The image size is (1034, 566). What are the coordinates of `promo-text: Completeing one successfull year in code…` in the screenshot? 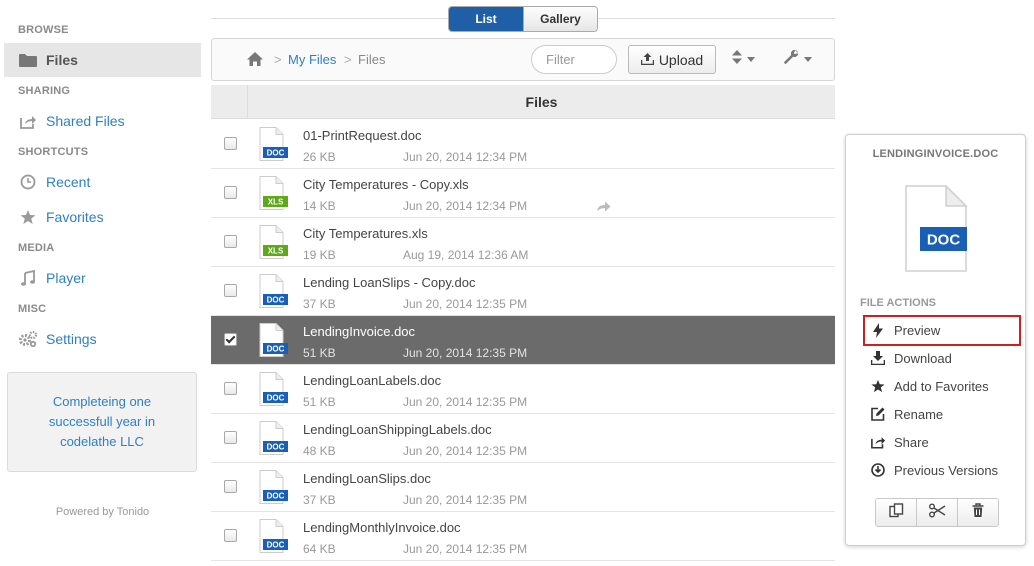 It's located at (102, 422).